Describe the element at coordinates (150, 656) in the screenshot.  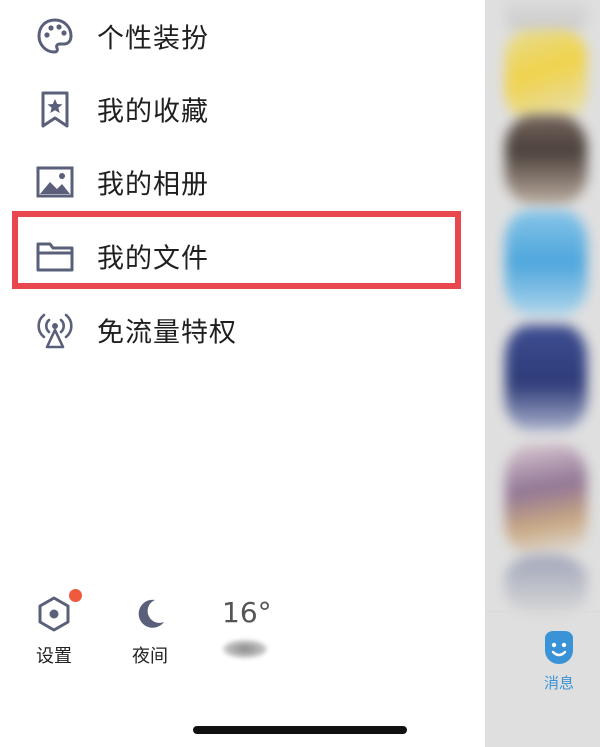
I see `night-mode-label: 夜间` at that location.